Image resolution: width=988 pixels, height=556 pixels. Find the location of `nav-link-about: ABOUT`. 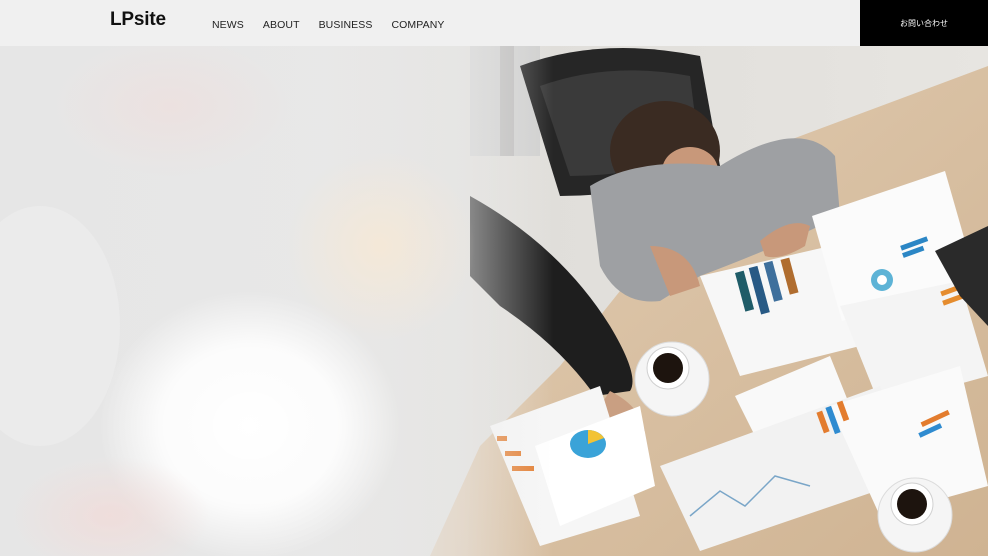

nav-link-about: ABOUT is located at coordinates (281, 25).